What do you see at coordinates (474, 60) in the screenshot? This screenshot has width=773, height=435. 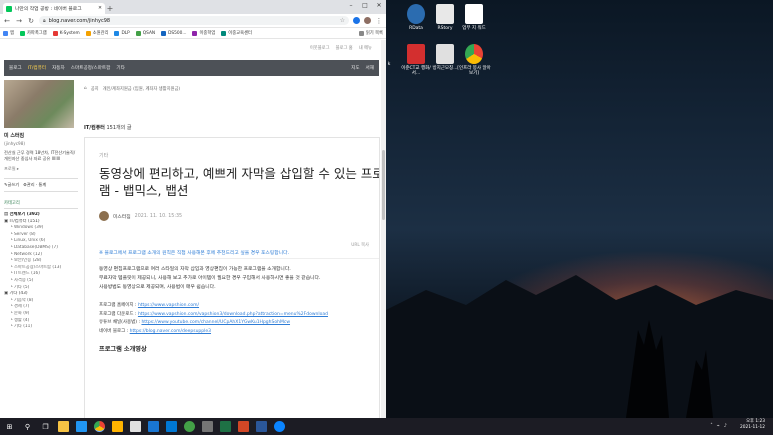 I see `desktop-icon-chrome-shortcut: [인프라 봉사 알아보기]` at bounding box center [474, 60].